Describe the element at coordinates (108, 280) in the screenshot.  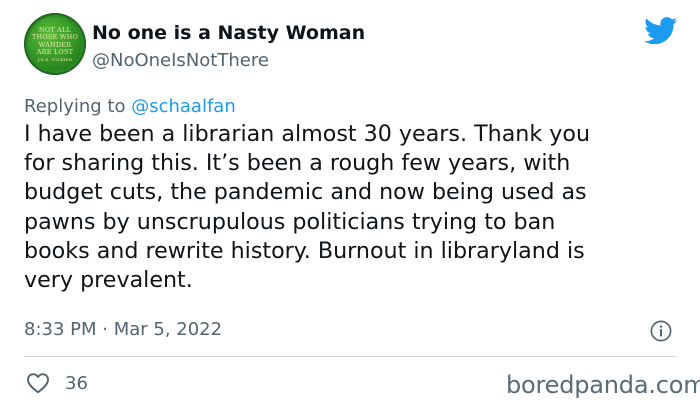
I see `tweet-line: very prevalent.` at that location.